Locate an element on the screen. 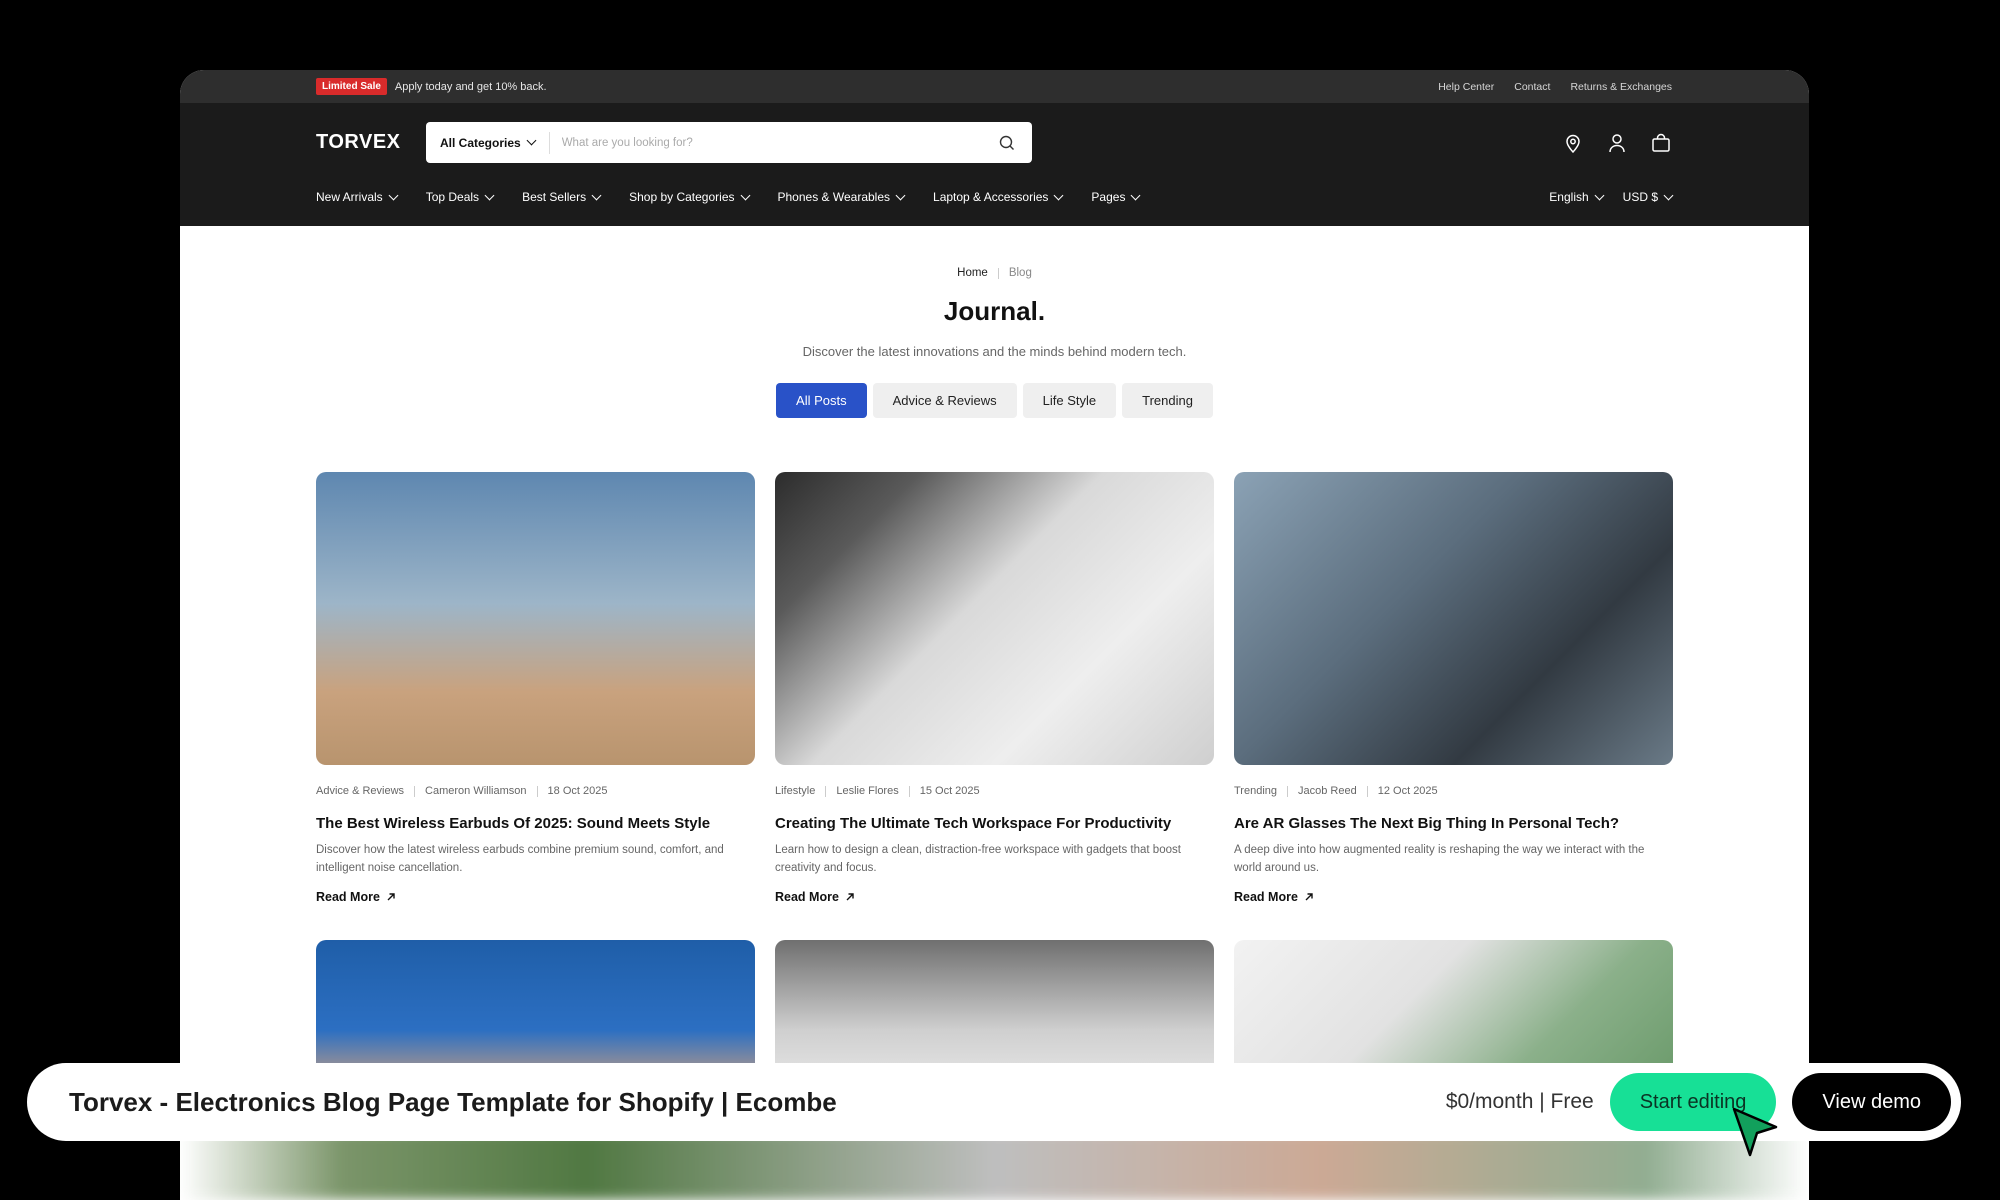 The image size is (2000, 1200). post-meta: Lifestyle Leslie Flores 15 Oct 2025 is located at coordinates (994, 791).